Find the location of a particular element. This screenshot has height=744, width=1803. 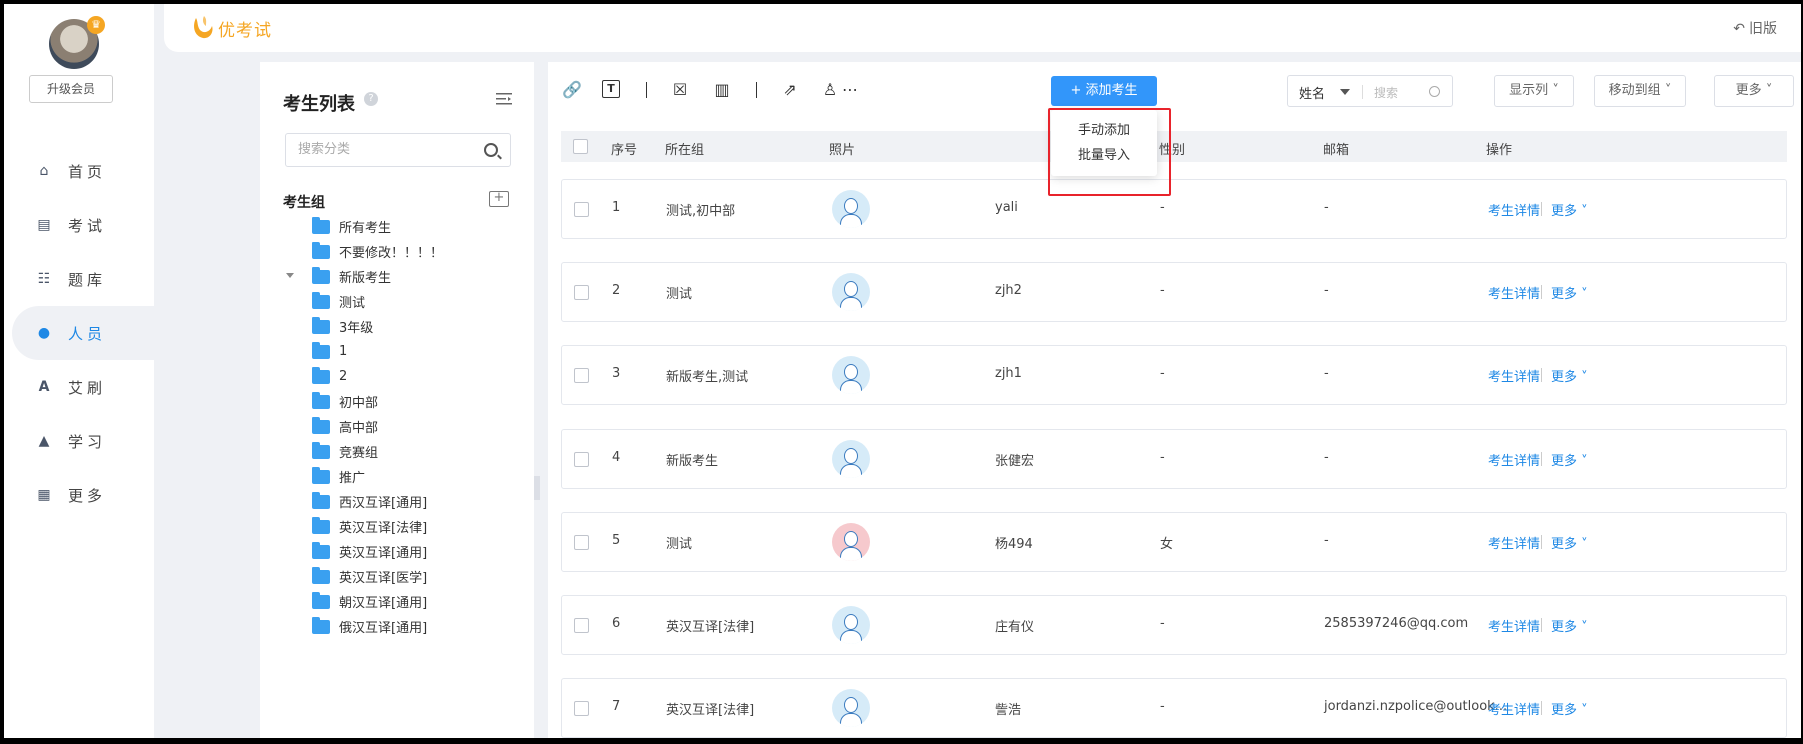

annotation-highlight-box is located at coordinates (1109, 152).